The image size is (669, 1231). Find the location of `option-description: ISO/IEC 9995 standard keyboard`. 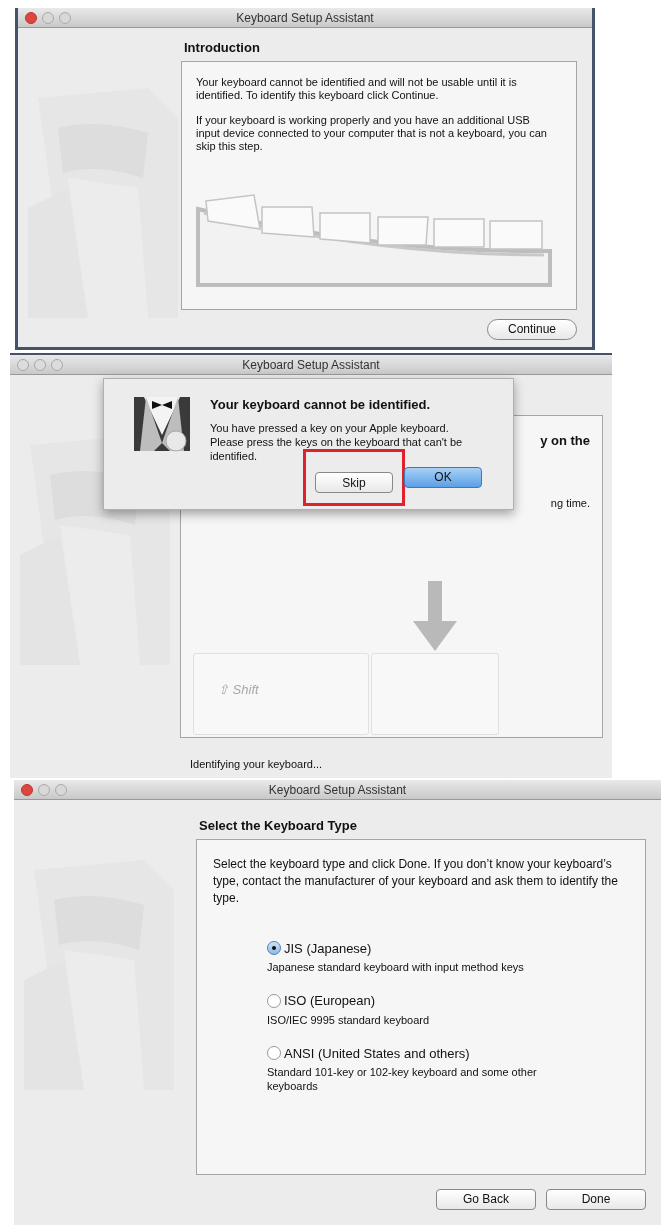

option-description: ISO/IEC 9995 standard keyboard is located at coordinates (349, 1019).